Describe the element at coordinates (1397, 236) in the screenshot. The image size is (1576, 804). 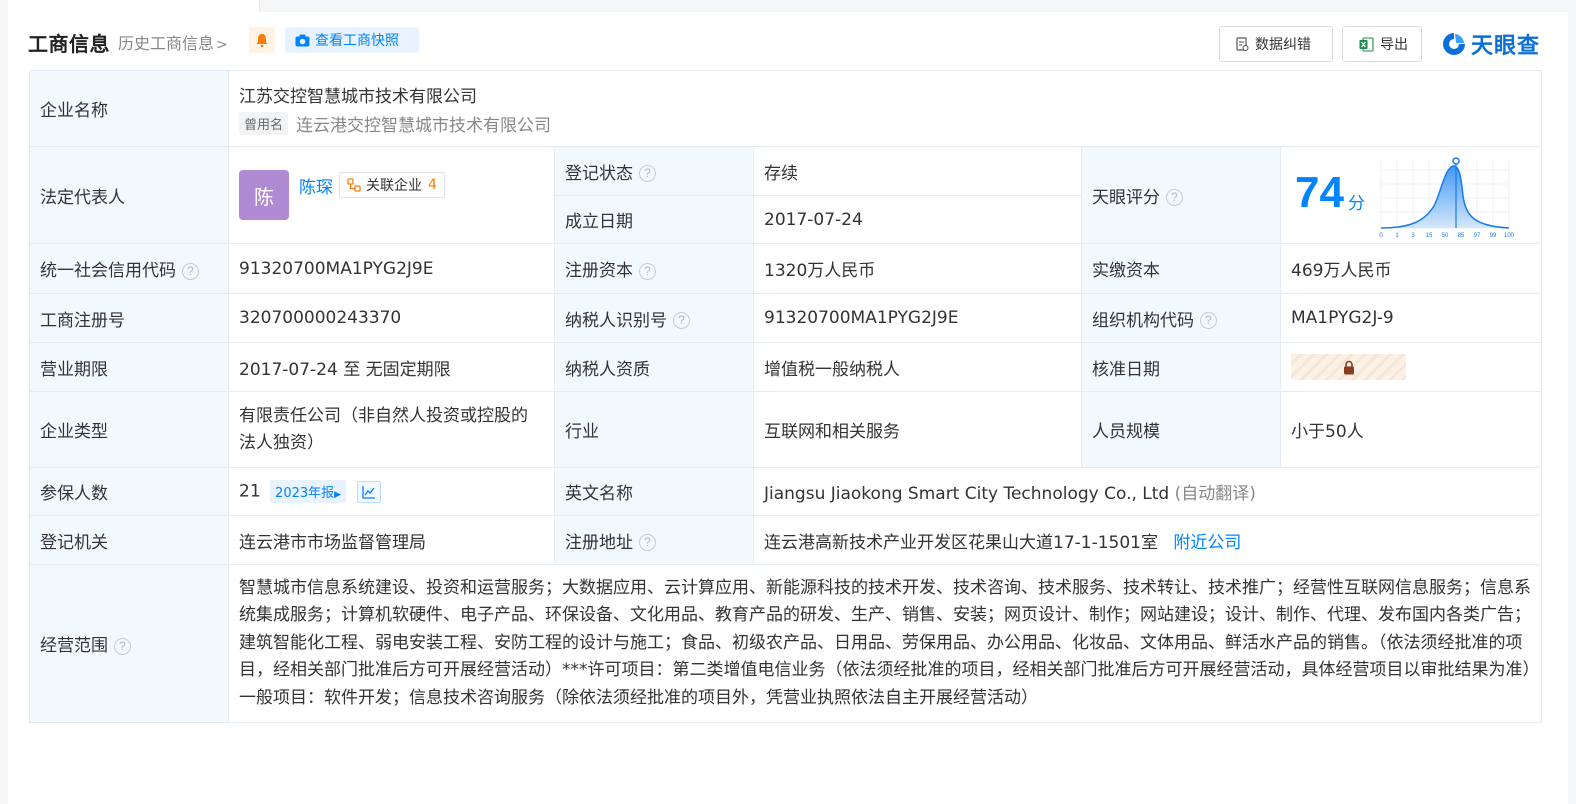
I see `score-axis-tick: 1` at that location.